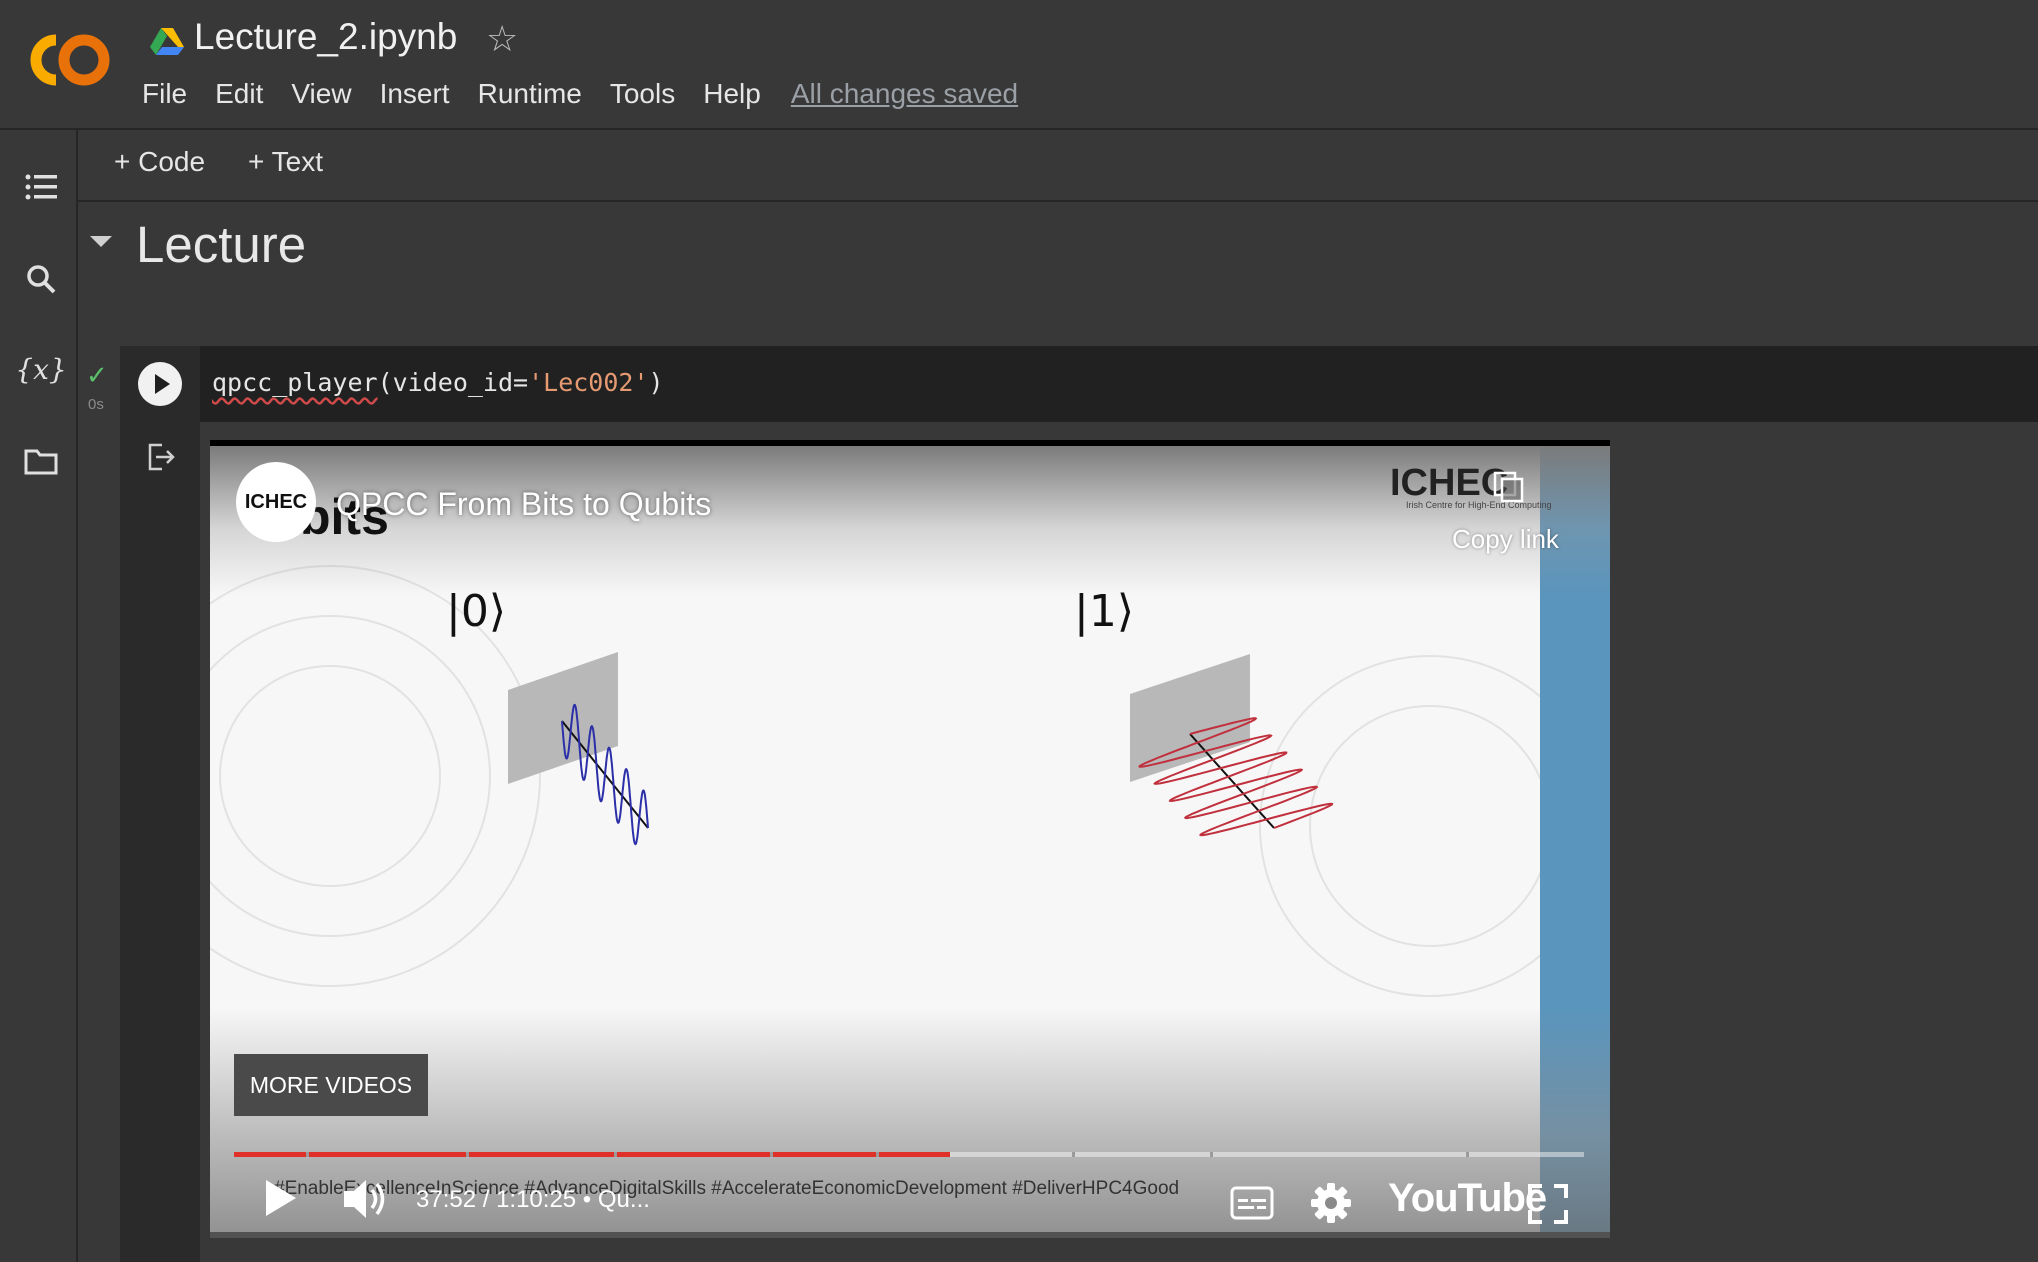 This screenshot has height=1262, width=2038. Describe the element at coordinates (453, 382) in the screenshot. I see `code-args: (video_id=` at that location.